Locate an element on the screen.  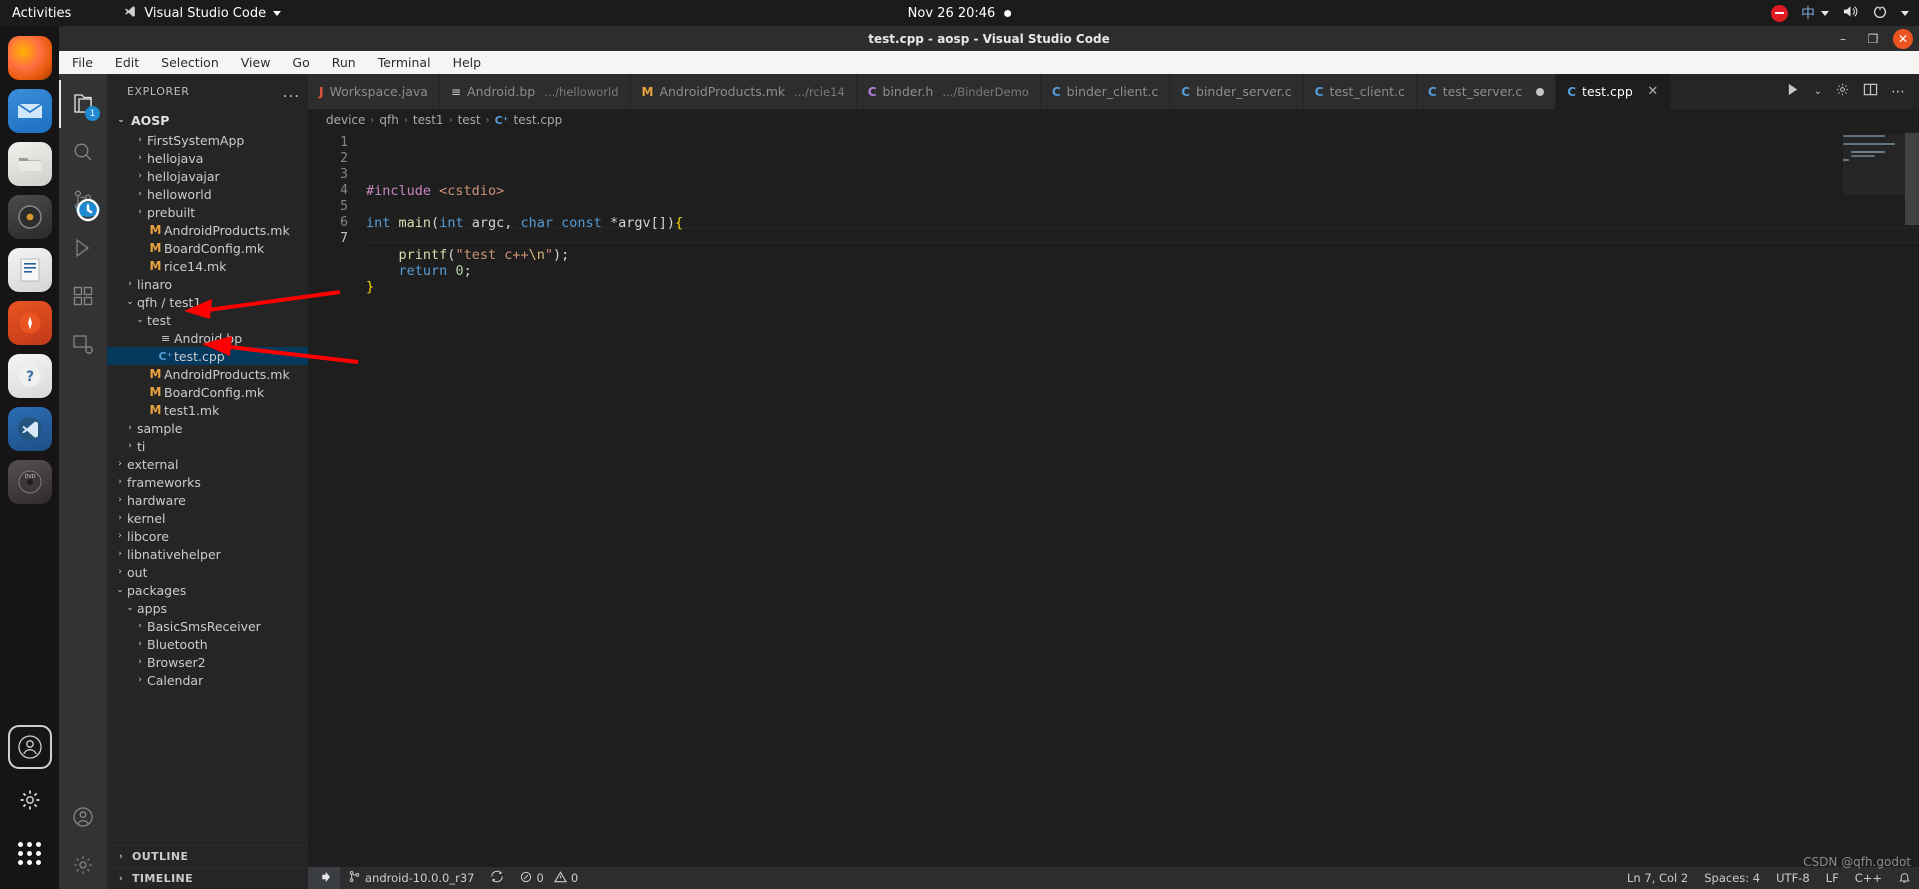
dock-icon-user-account is located at coordinates (29, 747).